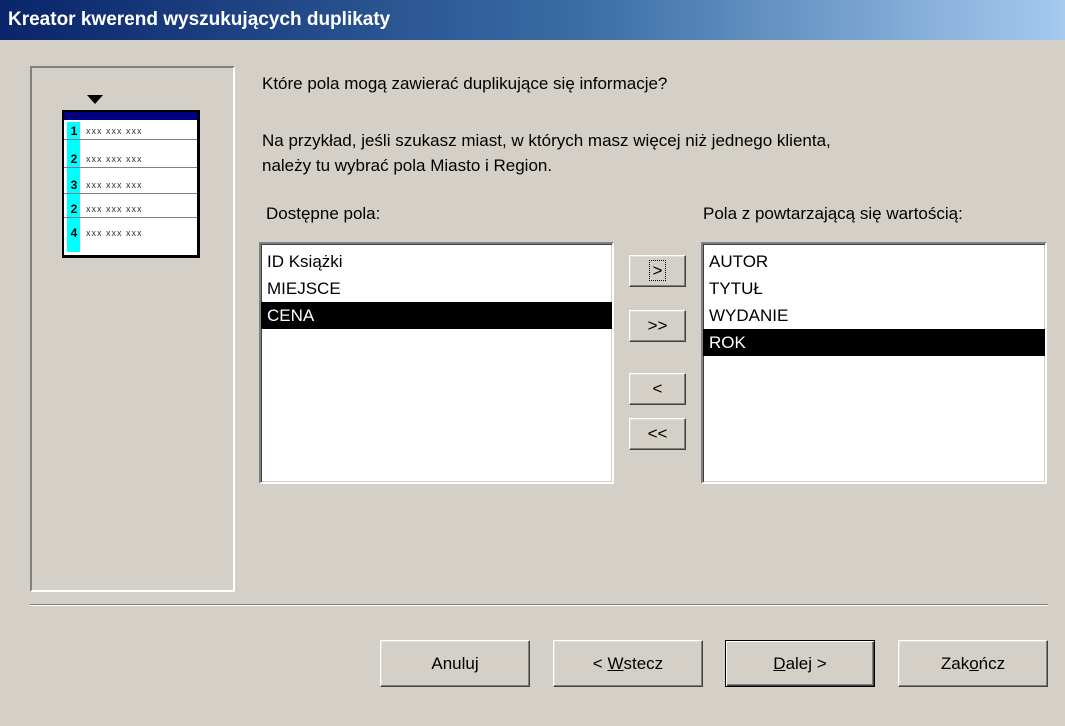 Image resolution: width=1065 pixels, height=726 pixels. I want to click on illustration-header-bar, so click(130, 116).